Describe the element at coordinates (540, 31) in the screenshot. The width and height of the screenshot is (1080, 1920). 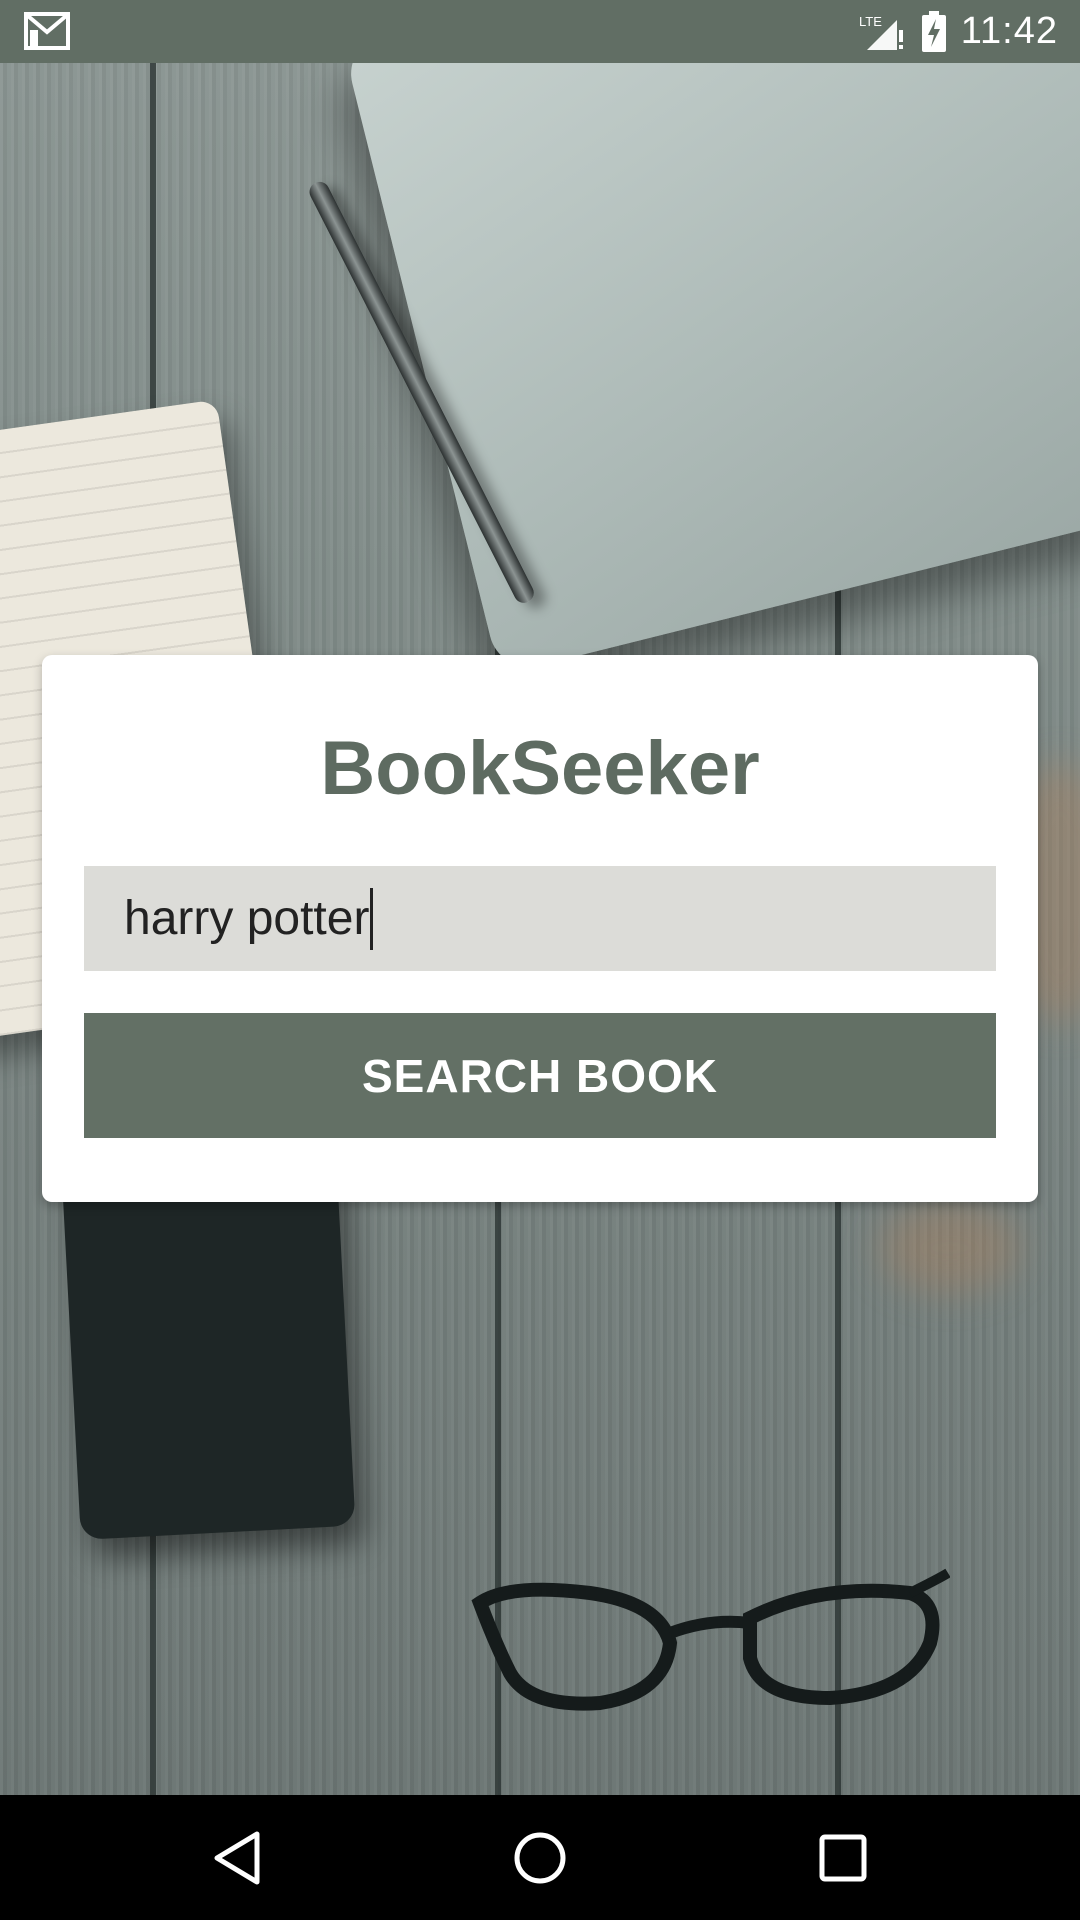
I see `status-bar: LTE 11:42` at that location.